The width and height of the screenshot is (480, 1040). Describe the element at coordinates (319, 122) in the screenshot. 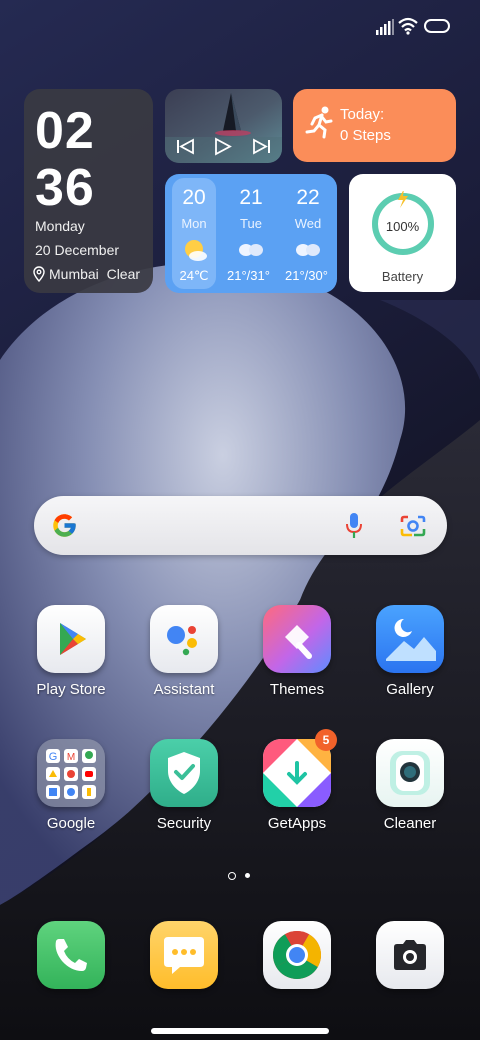

I see `running-person-icon` at that location.